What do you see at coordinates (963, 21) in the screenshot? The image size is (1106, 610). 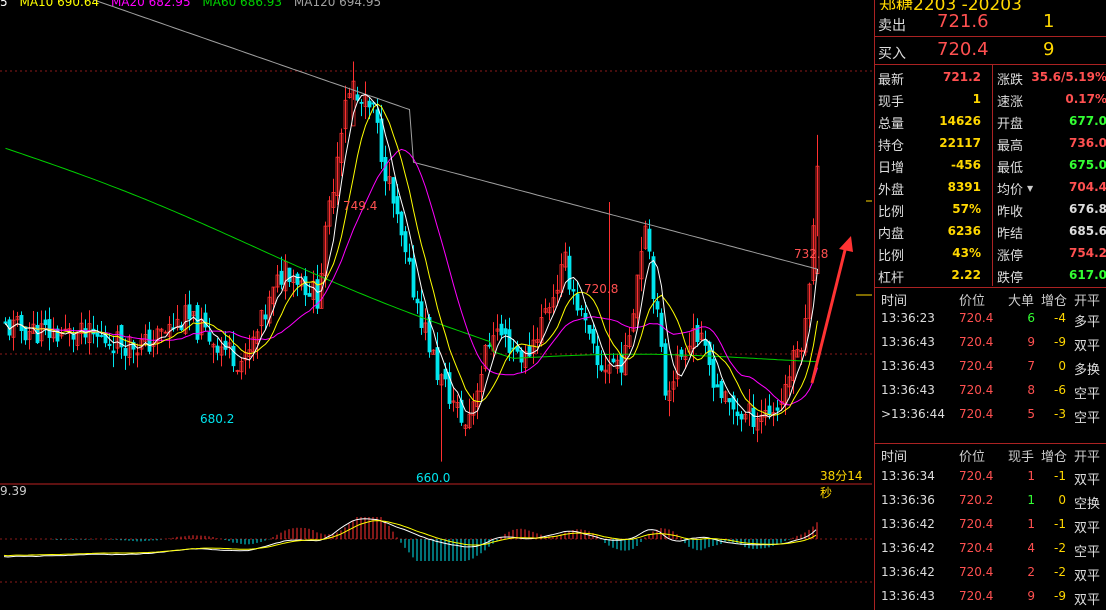 I see `ask-price: 721.6` at bounding box center [963, 21].